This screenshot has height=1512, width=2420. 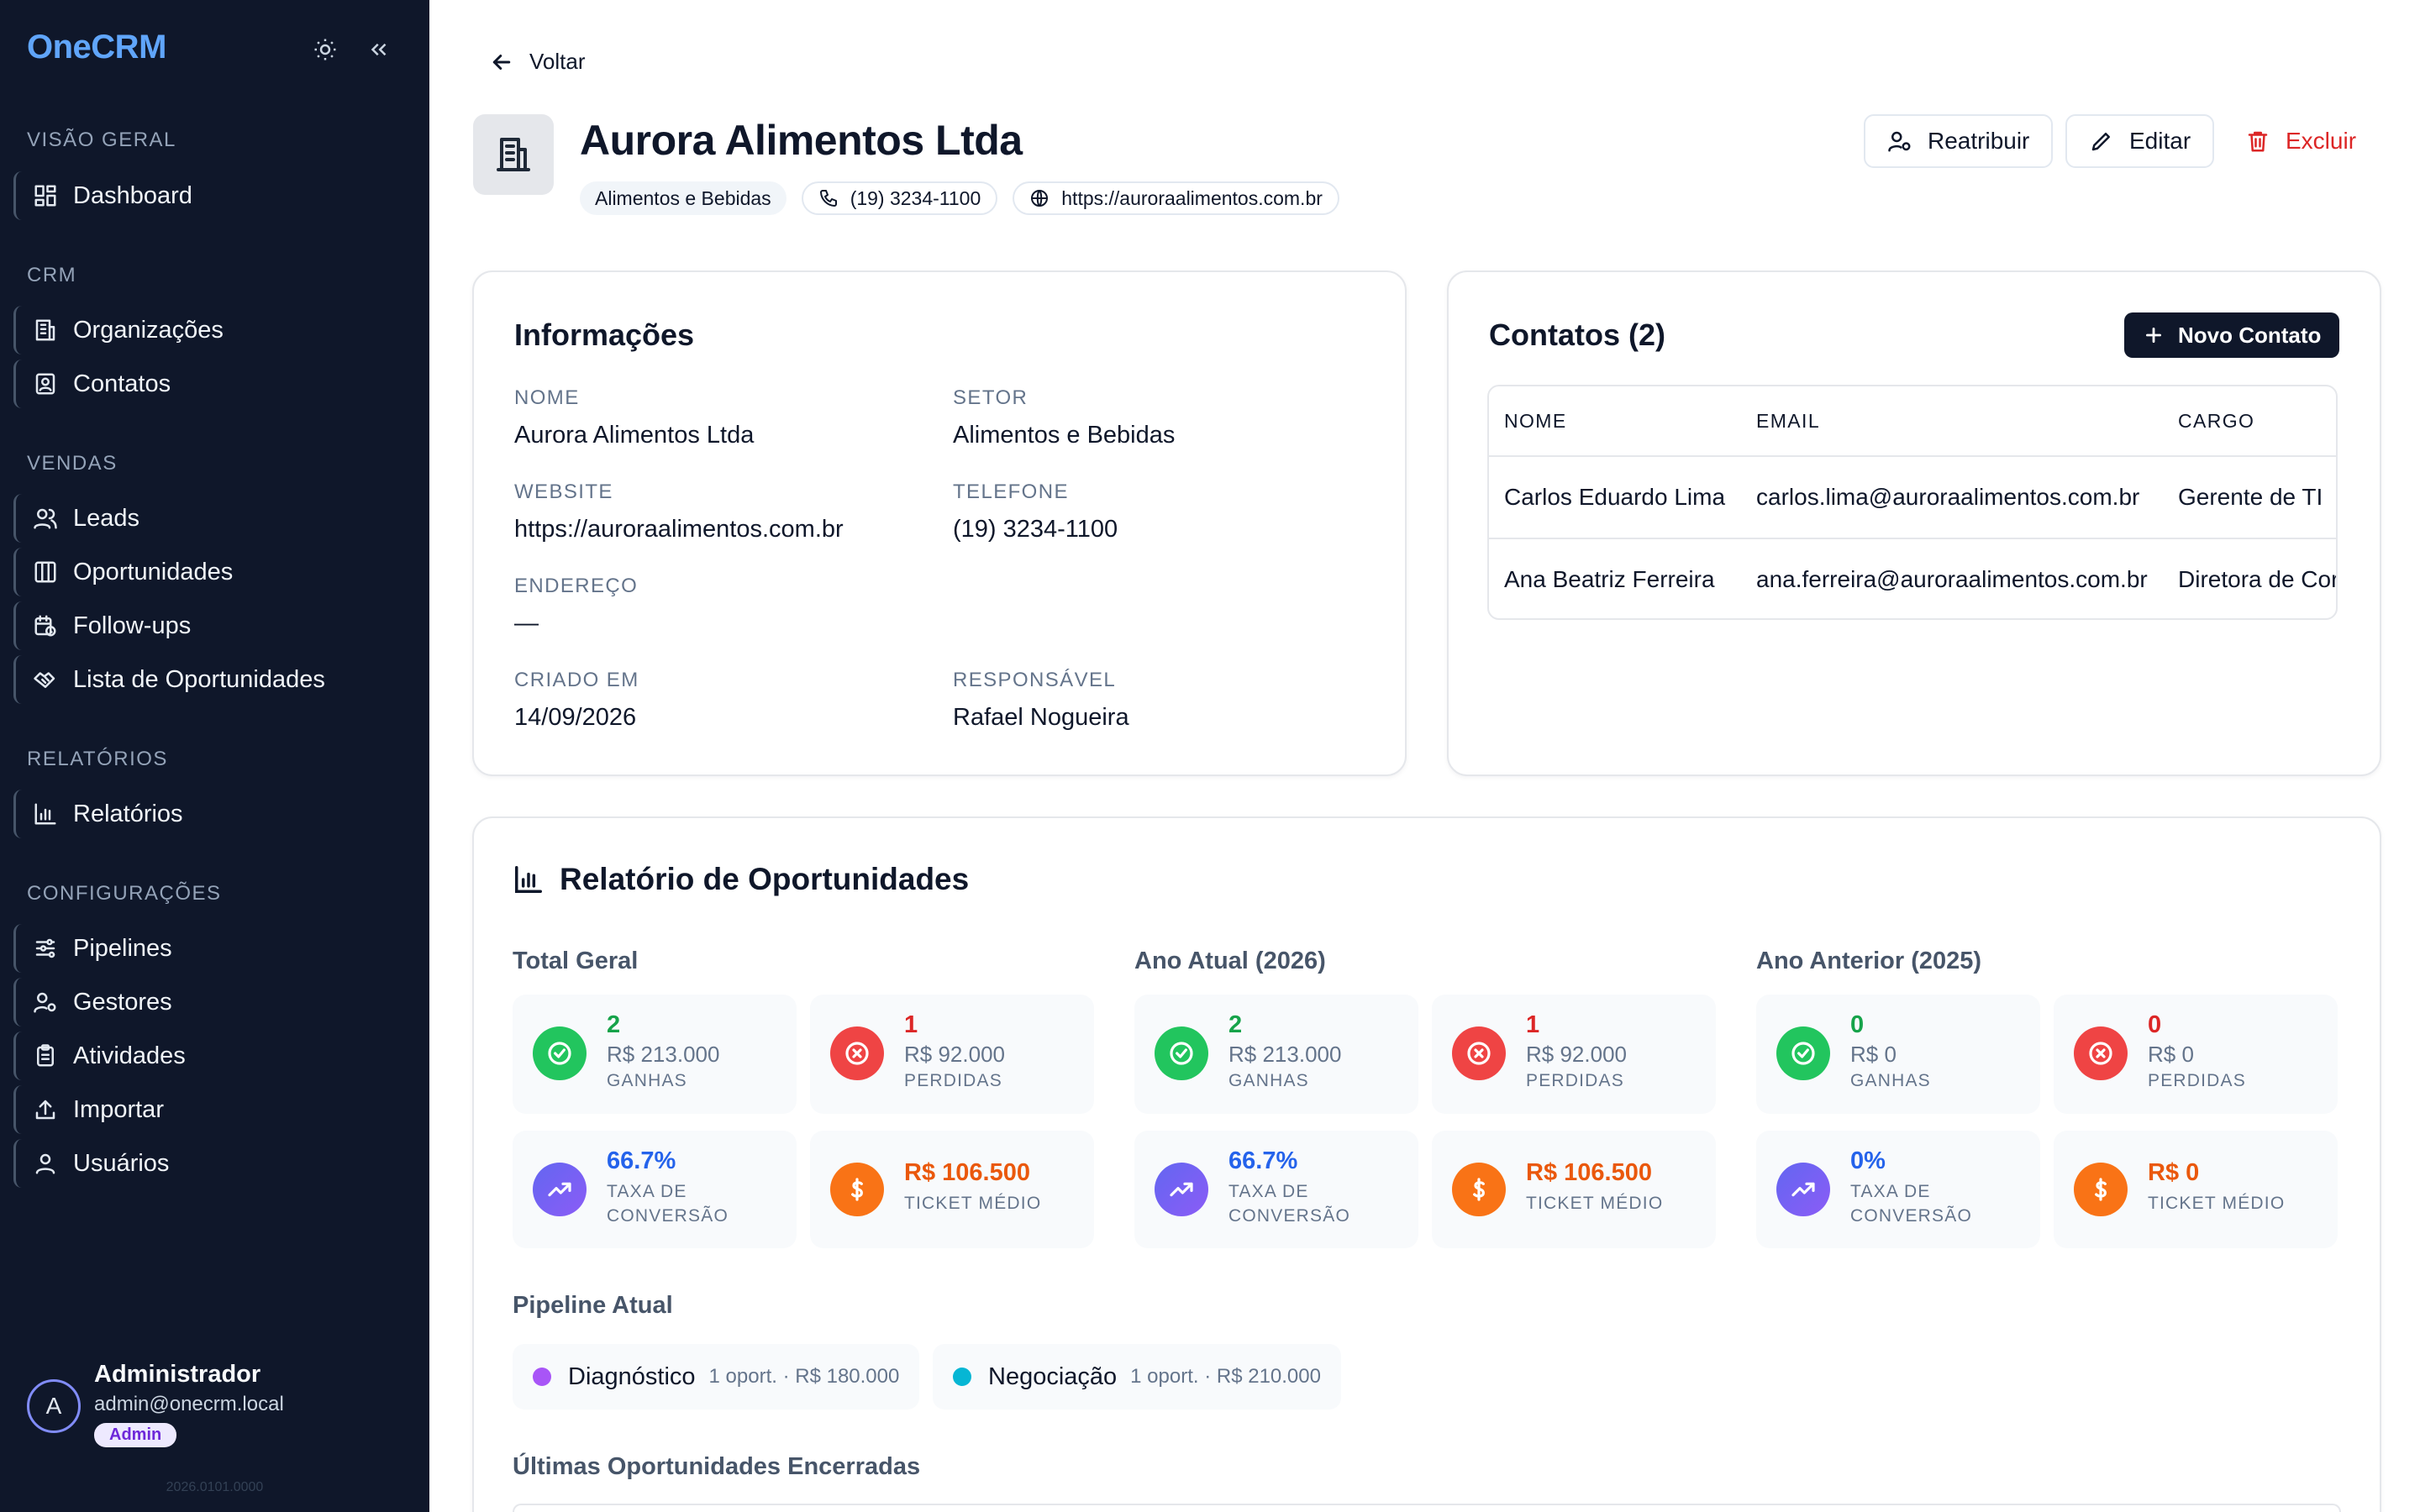 What do you see at coordinates (952, 1189) in the screenshot?
I see `stat-ticket-total: R$ 106.500 TICKET MÉDIO` at bounding box center [952, 1189].